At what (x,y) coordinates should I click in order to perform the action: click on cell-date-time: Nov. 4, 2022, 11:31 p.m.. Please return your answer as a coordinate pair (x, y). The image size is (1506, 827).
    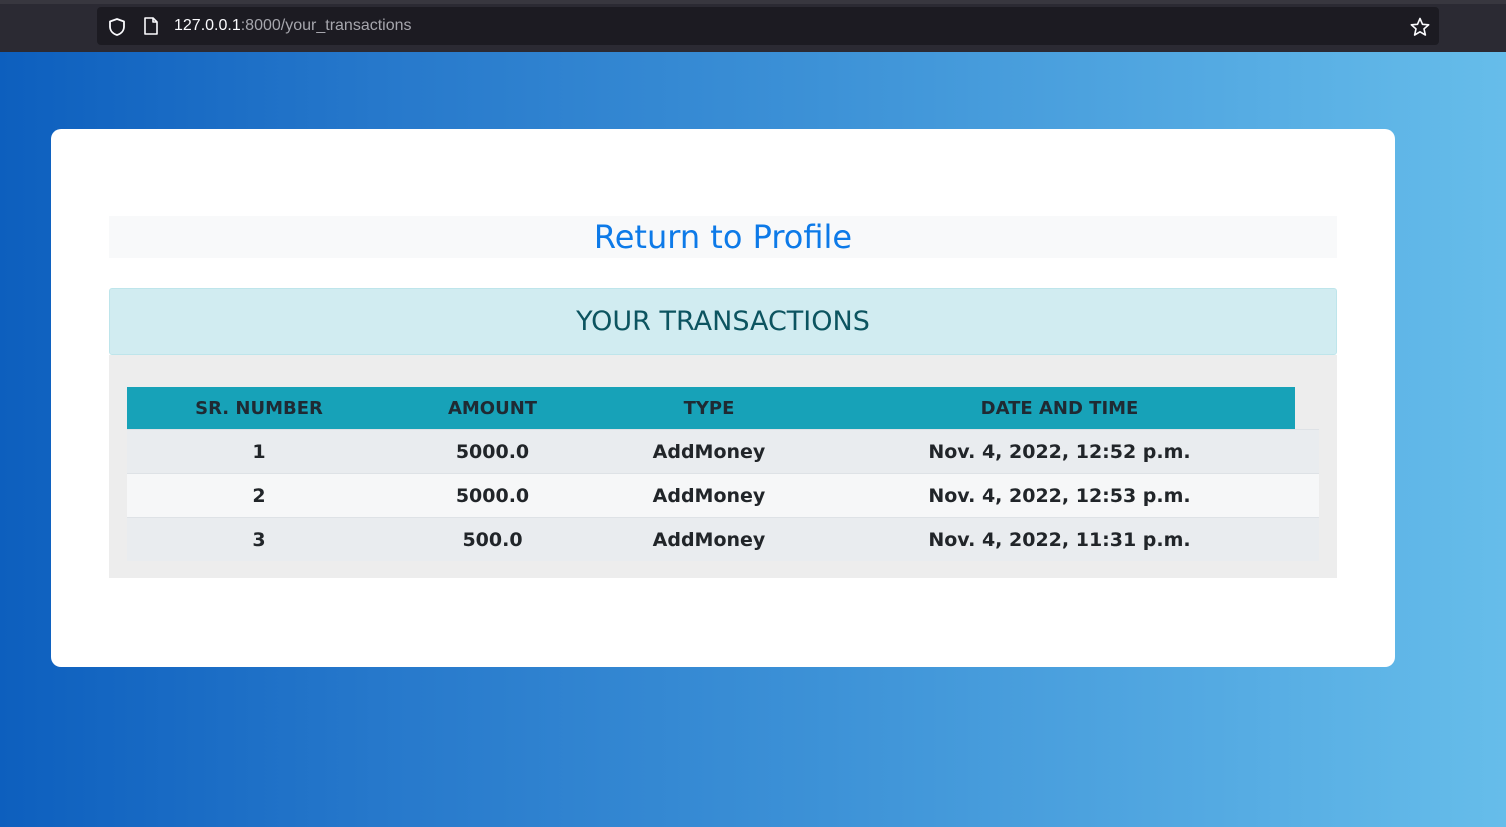
    Looking at the image, I should click on (1059, 539).